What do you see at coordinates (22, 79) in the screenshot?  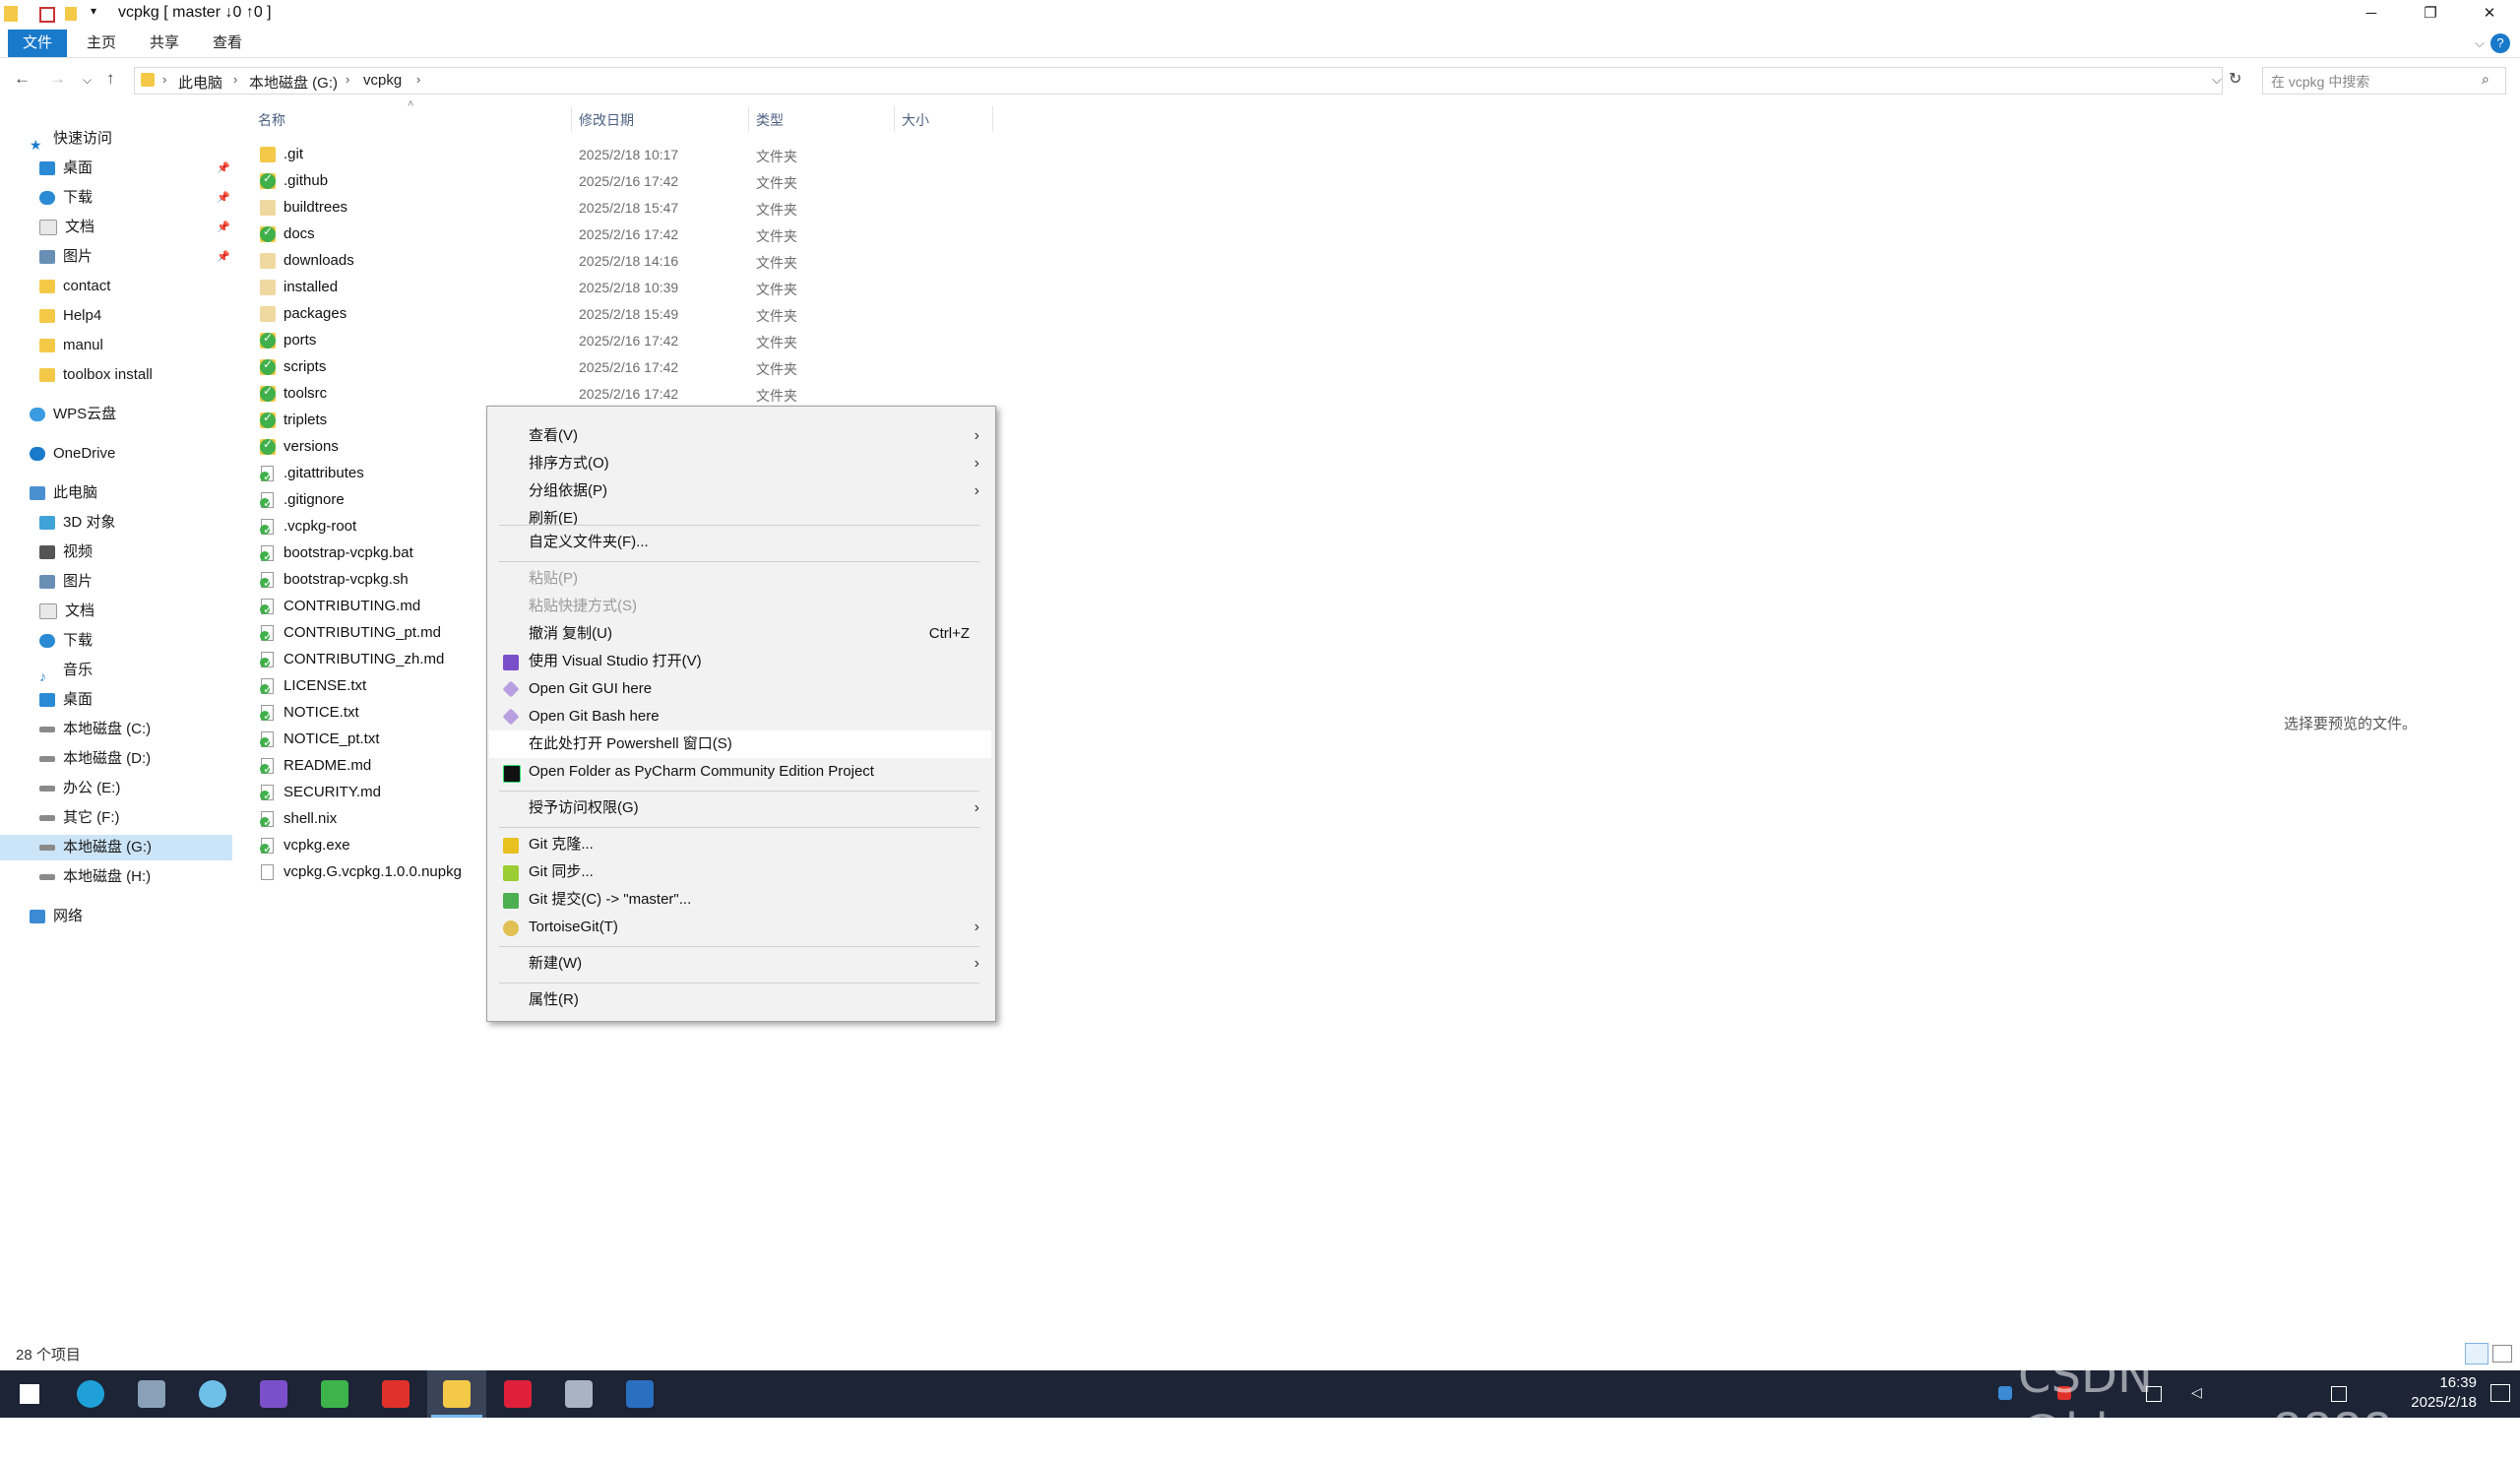 I see `back-icon: ←` at bounding box center [22, 79].